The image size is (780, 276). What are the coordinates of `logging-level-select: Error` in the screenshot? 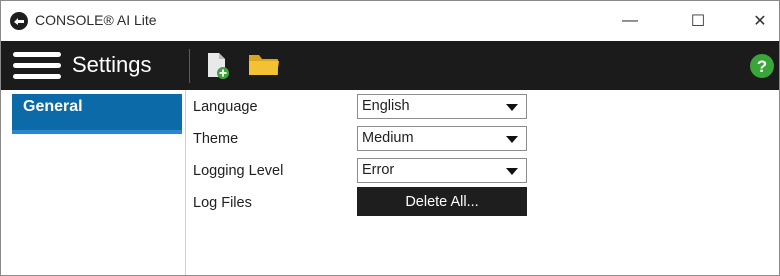 It's located at (442, 170).